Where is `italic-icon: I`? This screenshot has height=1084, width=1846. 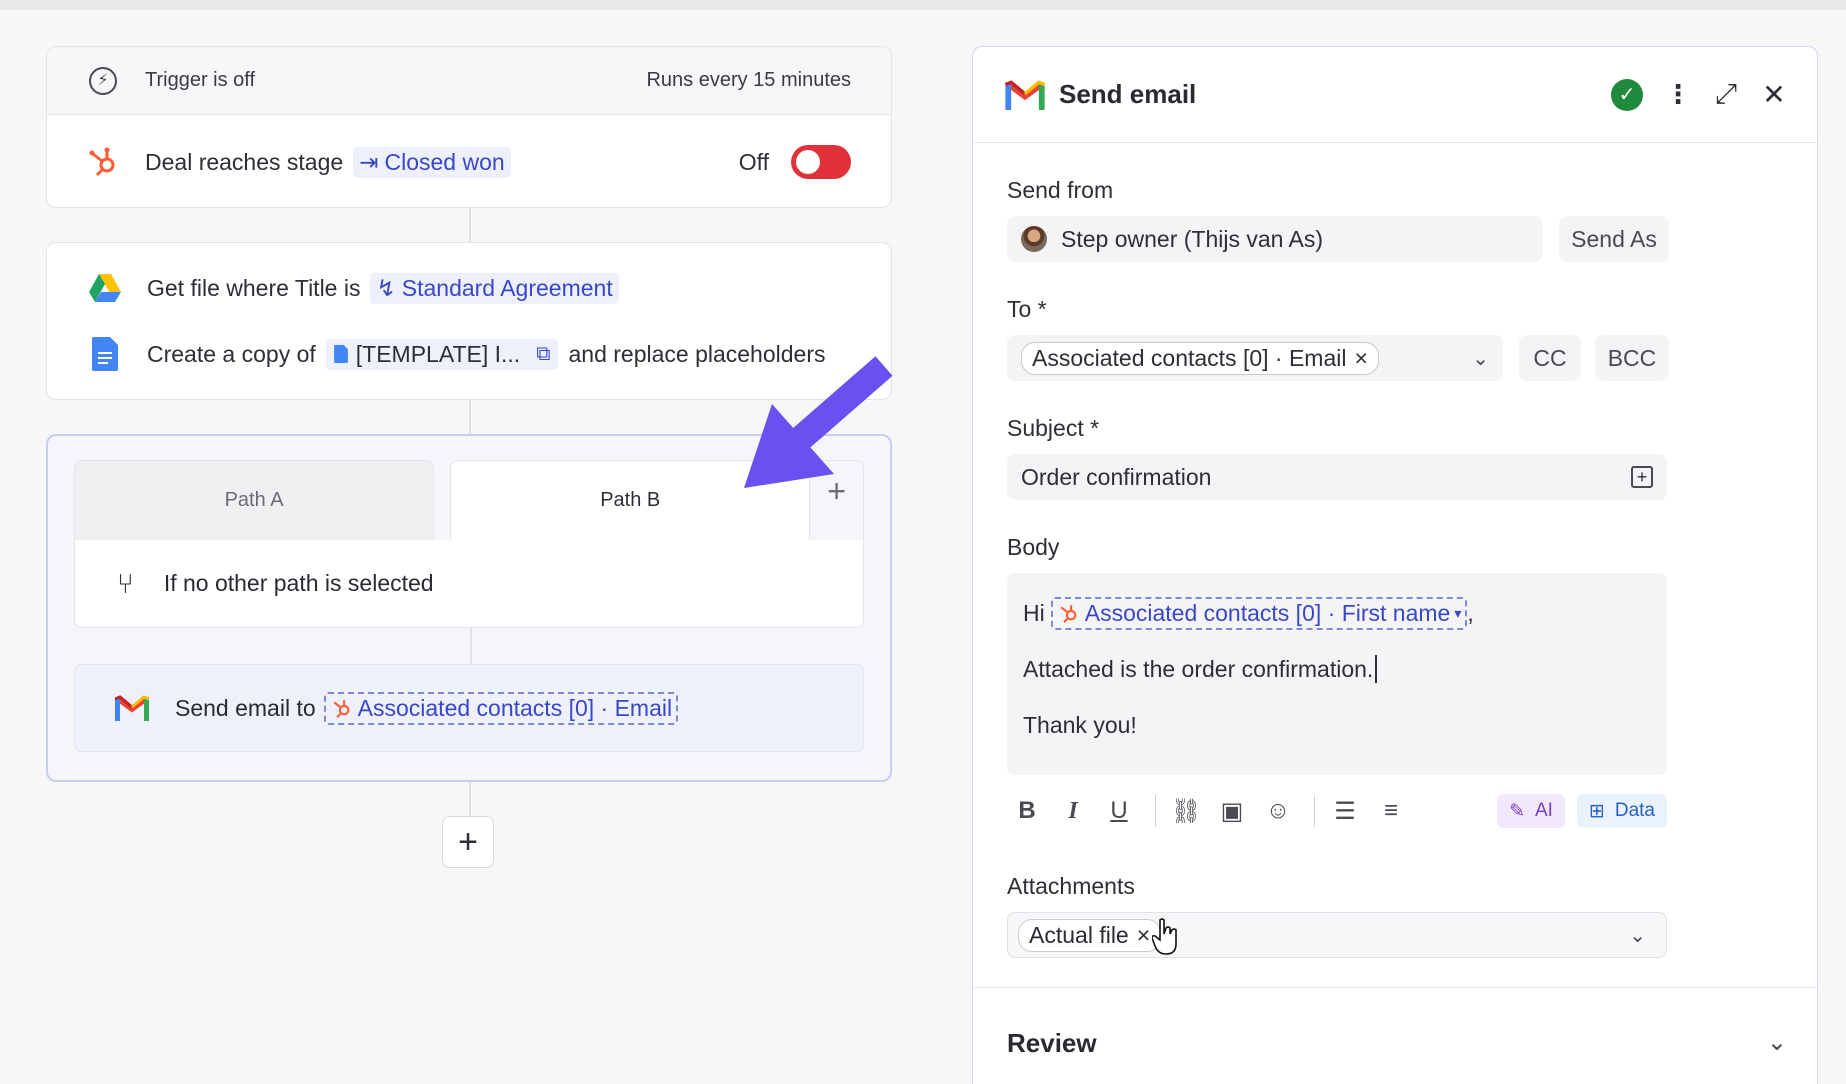
italic-icon: I is located at coordinates (1073, 811).